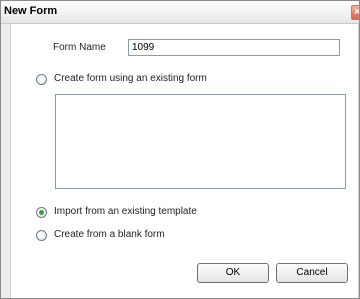  Describe the element at coordinates (125, 211) in the screenshot. I see `template-label: Import from an existing template` at that location.